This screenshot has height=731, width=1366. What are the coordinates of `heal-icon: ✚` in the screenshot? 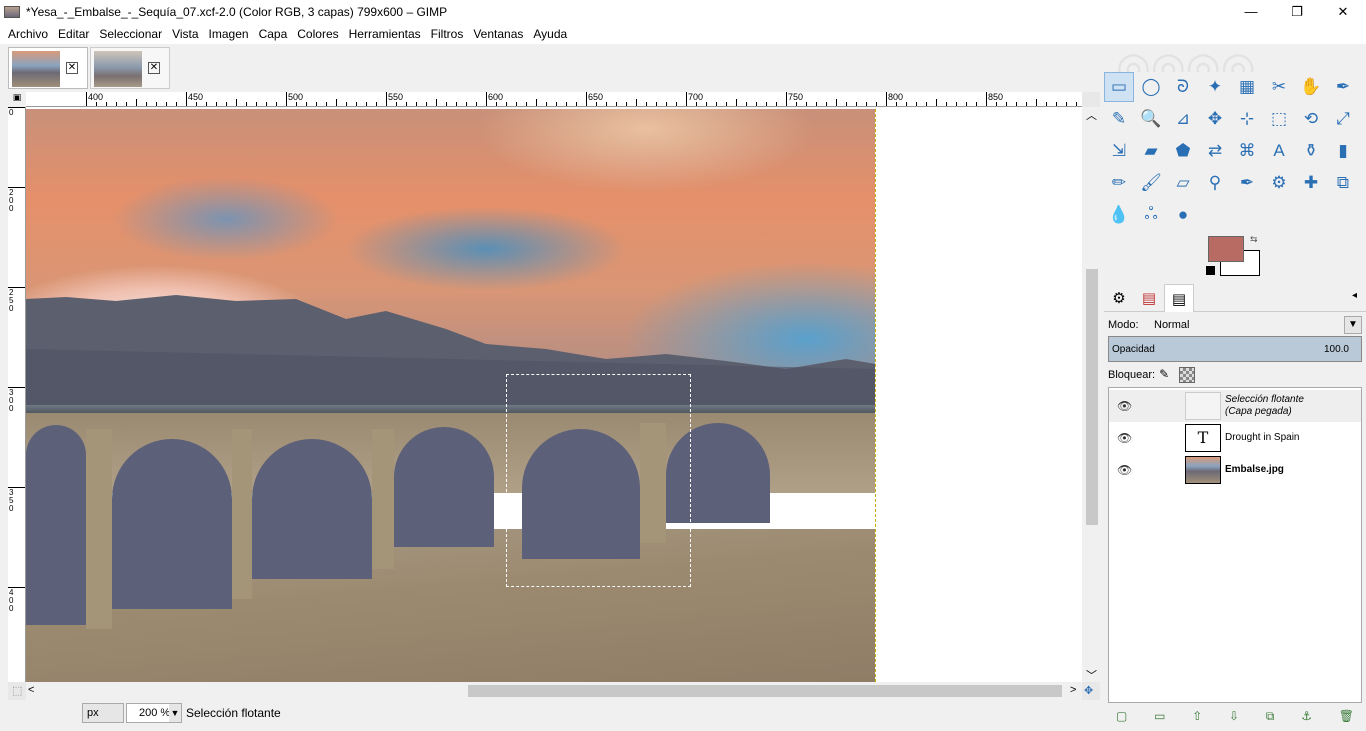 It's located at (1311, 183).